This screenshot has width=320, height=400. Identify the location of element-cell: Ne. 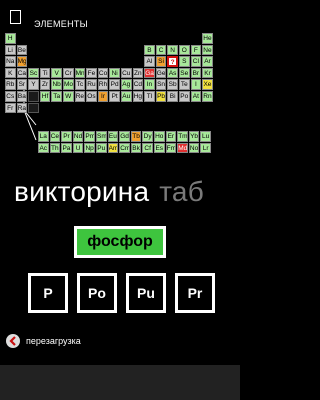
(207, 50).